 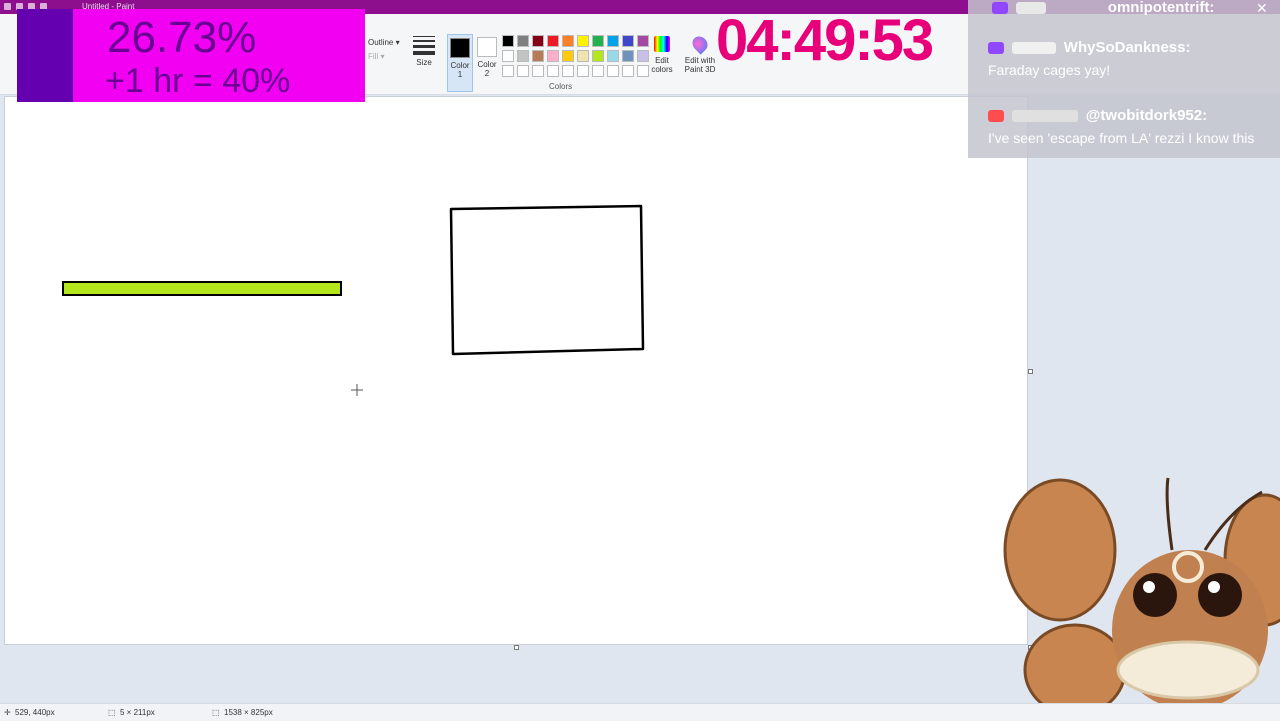 What do you see at coordinates (216, 712) in the screenshot?
I see `canvas-size-icon: ⬚` at bounding box center [216, 712].